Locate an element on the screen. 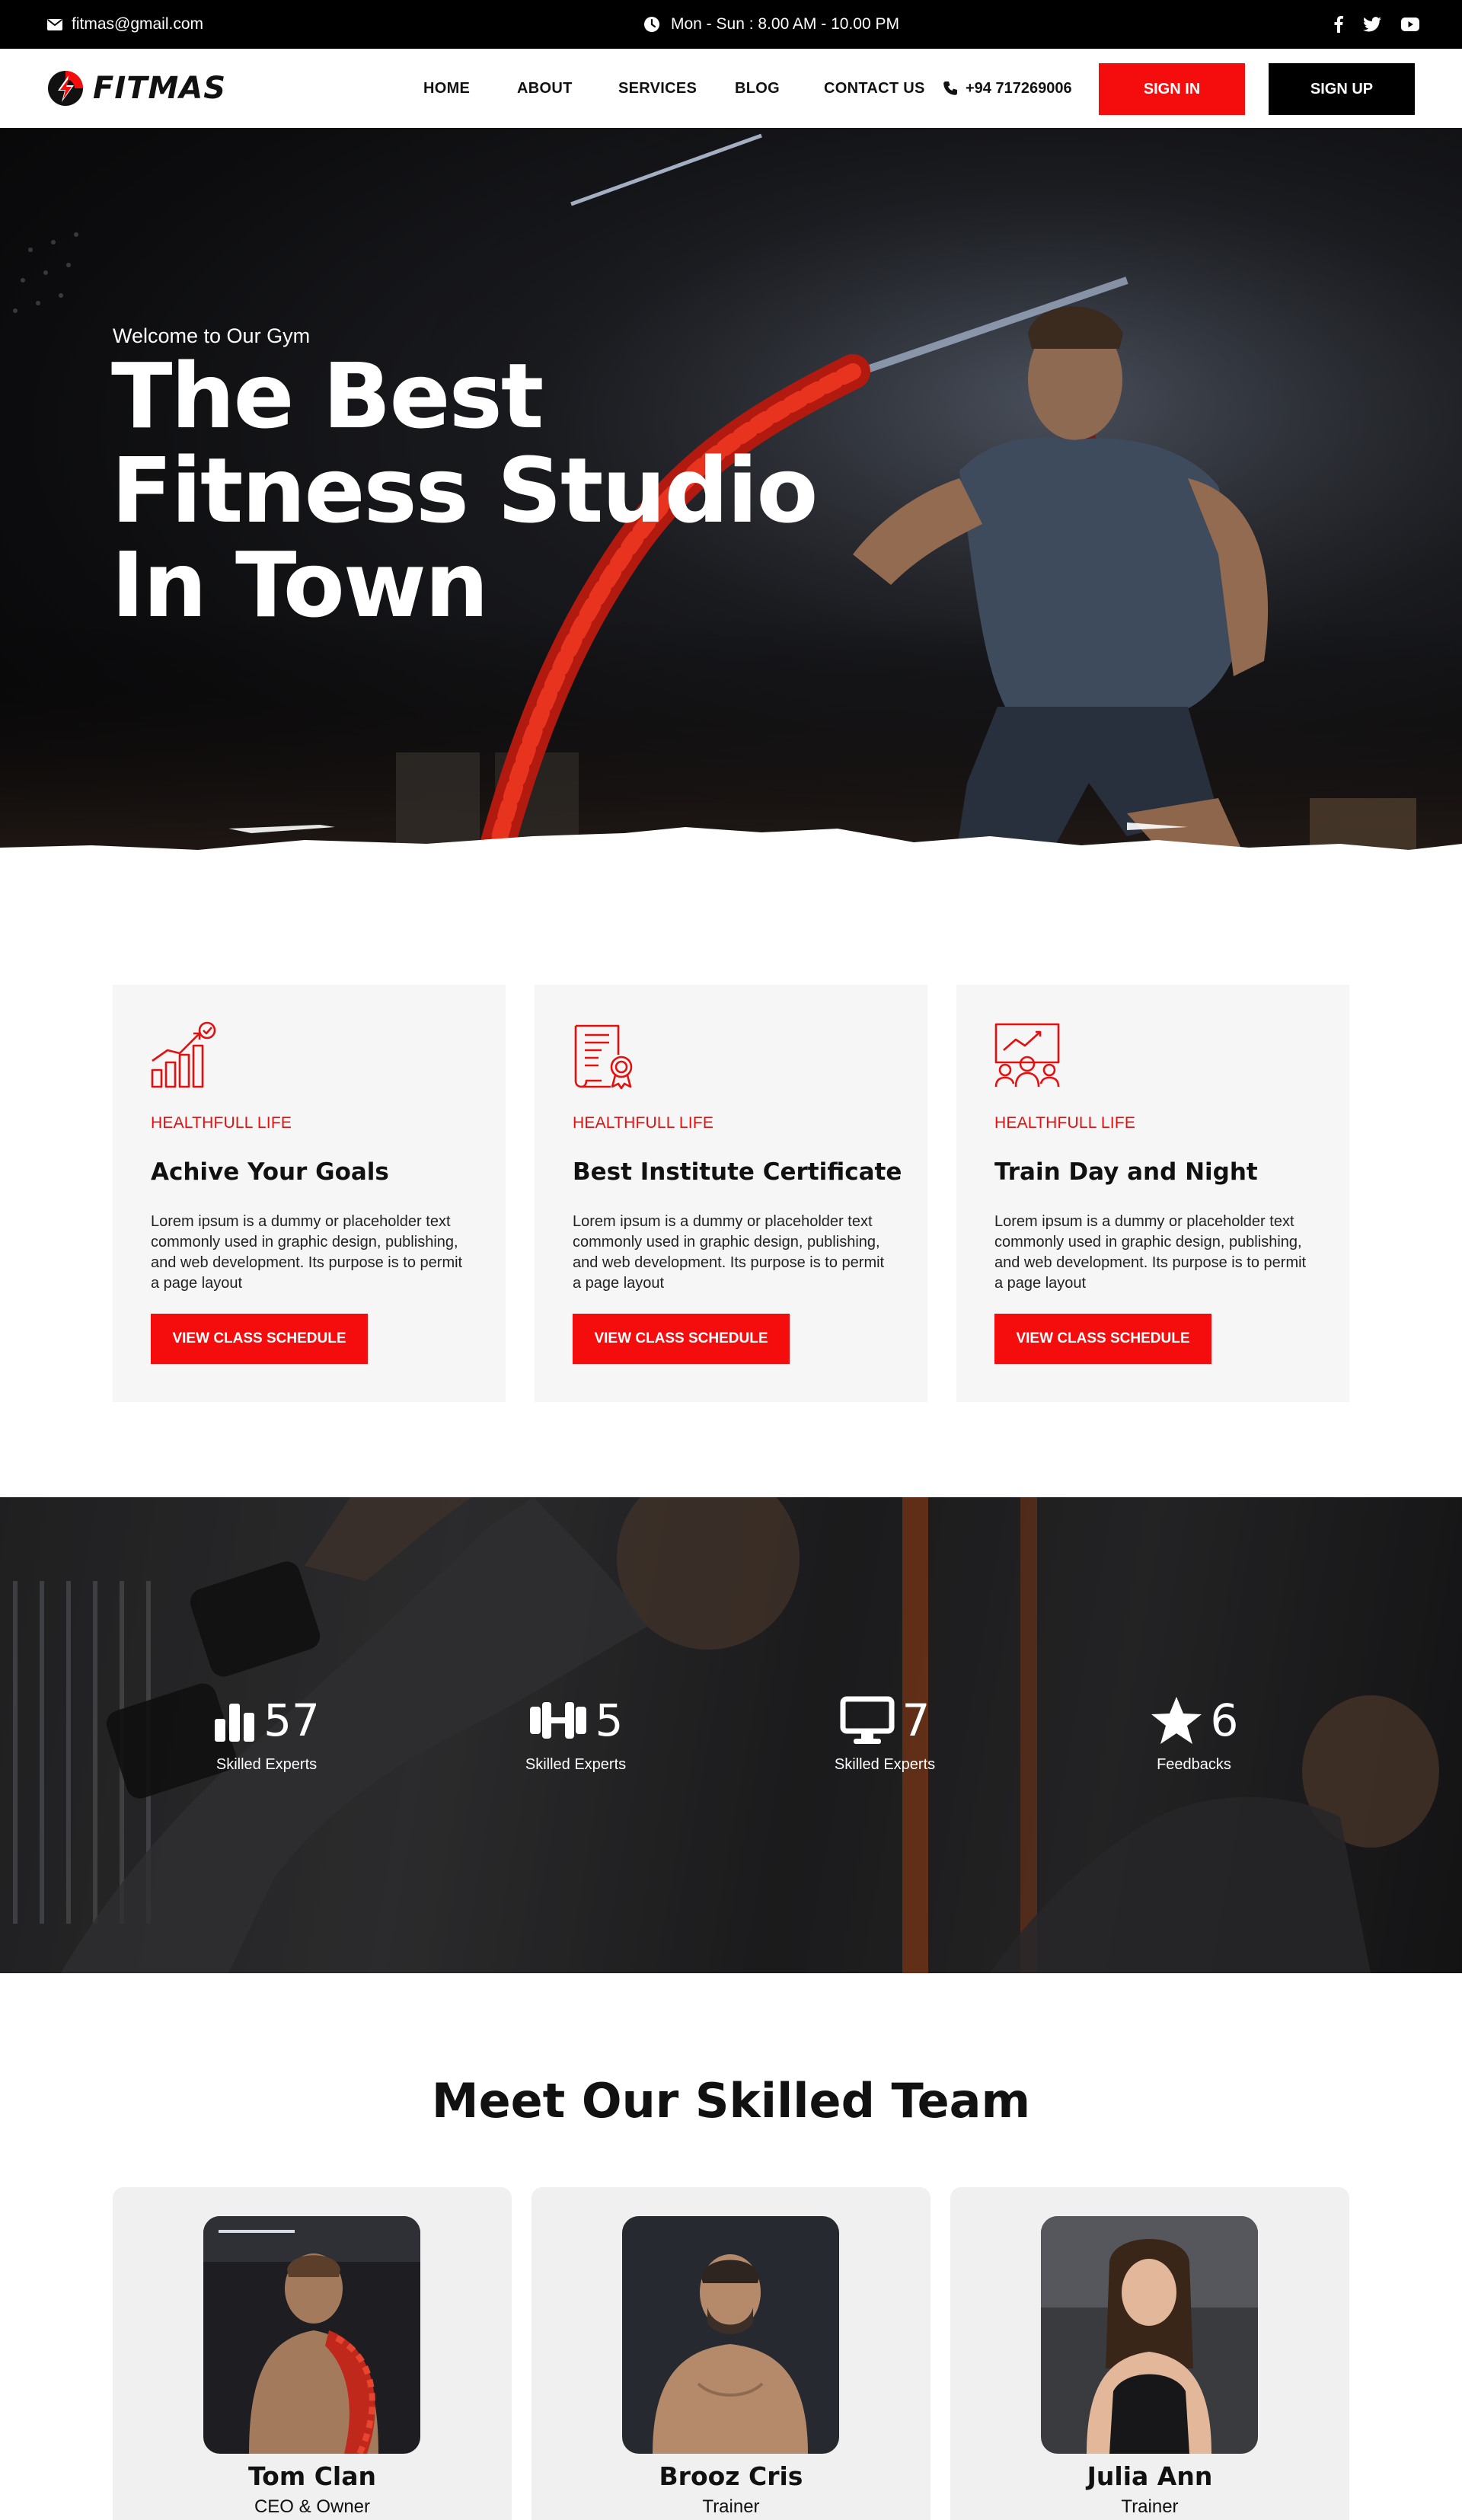 The width and height of the screenshot is (1462, 2520). stat-item: 5 Skilled Experts is located at coordinates (575, 1734).